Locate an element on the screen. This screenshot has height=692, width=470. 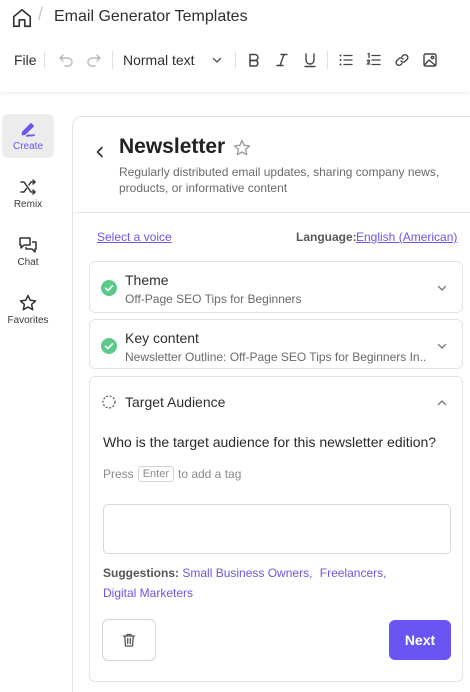
image-icon is located at coordinates (430, 60).